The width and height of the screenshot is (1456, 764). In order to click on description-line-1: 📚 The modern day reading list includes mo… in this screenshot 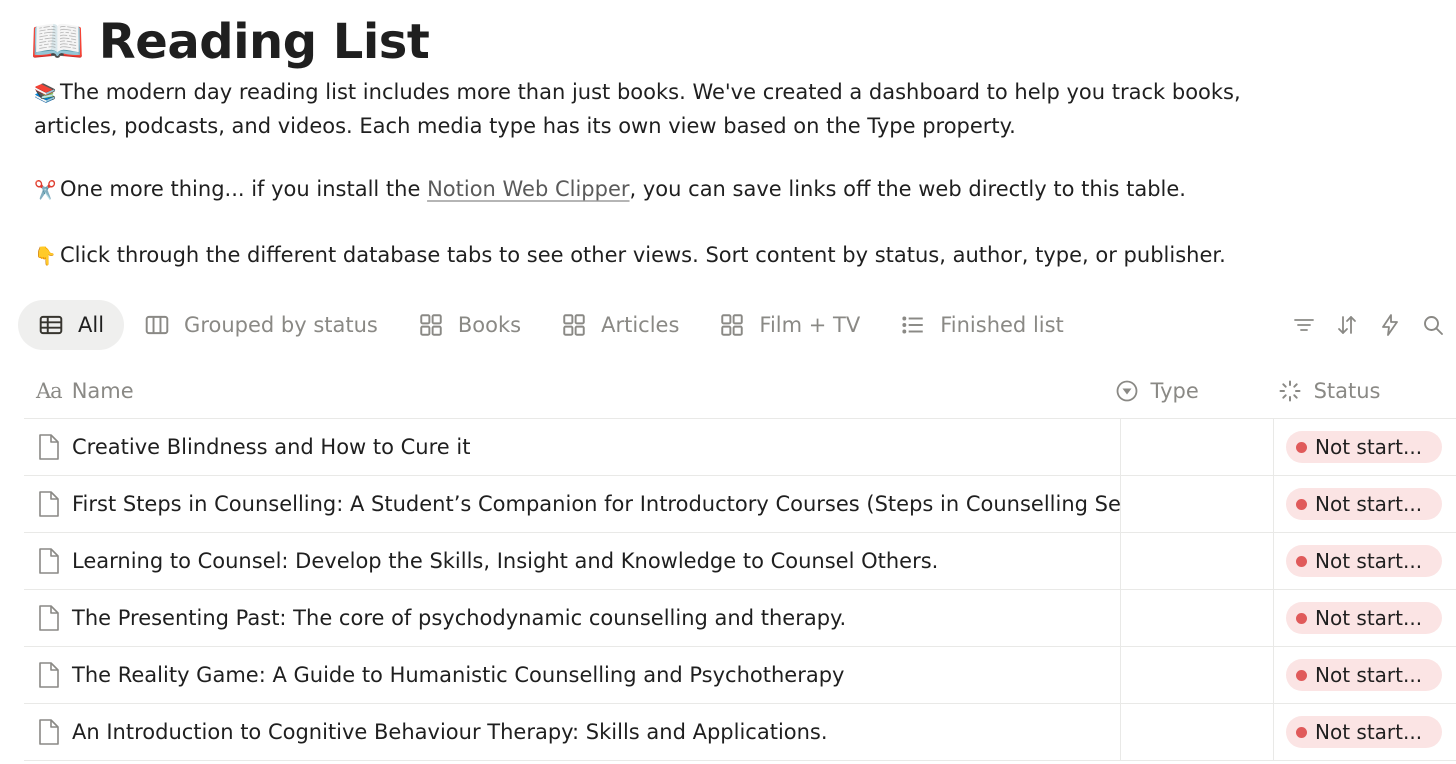, I will do `click(637, 93)`.